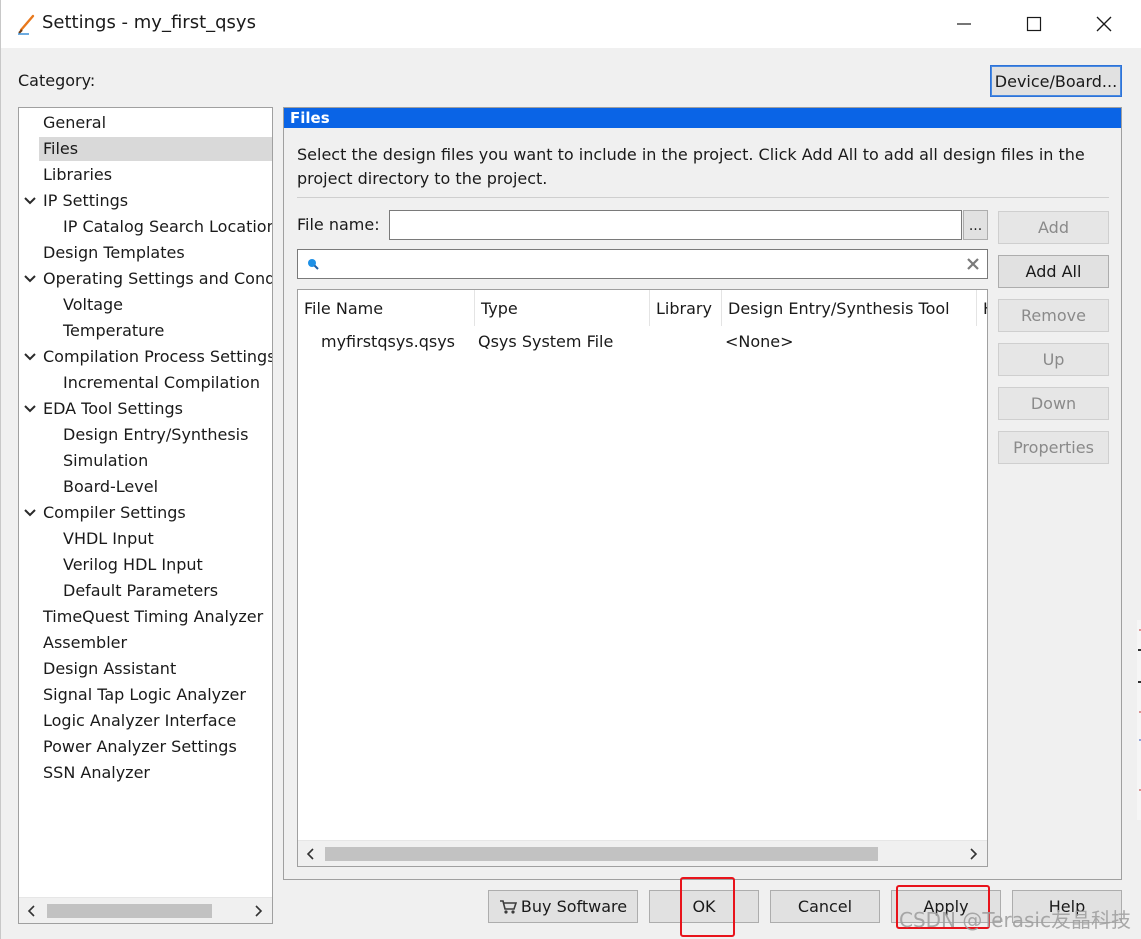 The height and width of the screenshot is (939, 1141). What do you see at coordinates (93, 304) in the screenshot?
I see `tree-item-label: Voltage` at bounding box center [93, 304].